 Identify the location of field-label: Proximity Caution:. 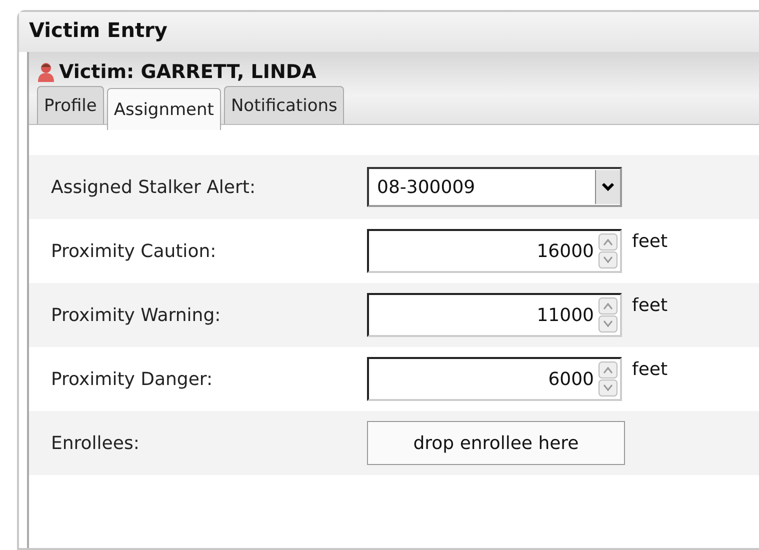
(134, 251).